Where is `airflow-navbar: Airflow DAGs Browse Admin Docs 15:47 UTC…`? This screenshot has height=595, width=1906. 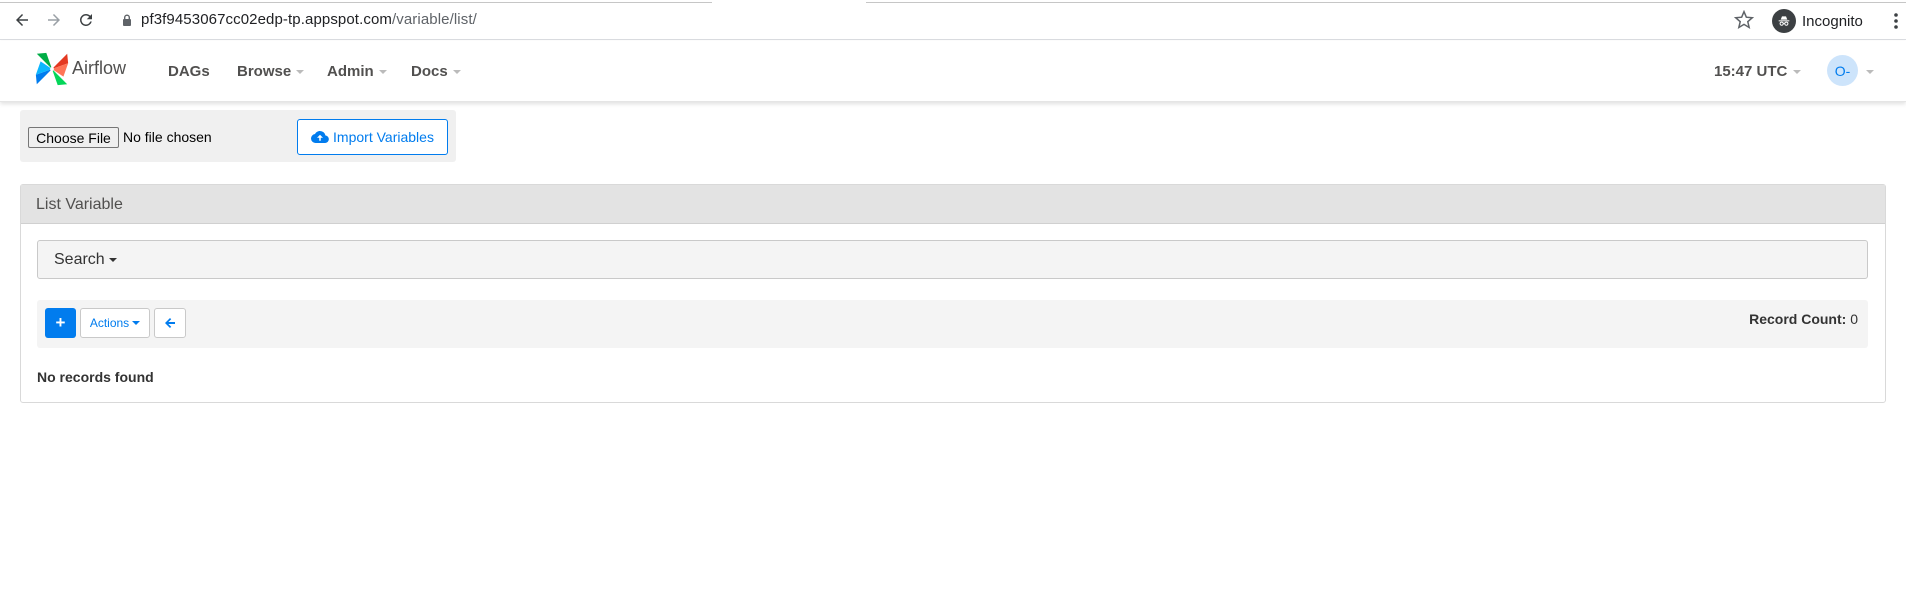
airflow-navbar: Airflow DAGs Browse Admin Docs 15:47 UTC… is located at coordinates (953, 71).